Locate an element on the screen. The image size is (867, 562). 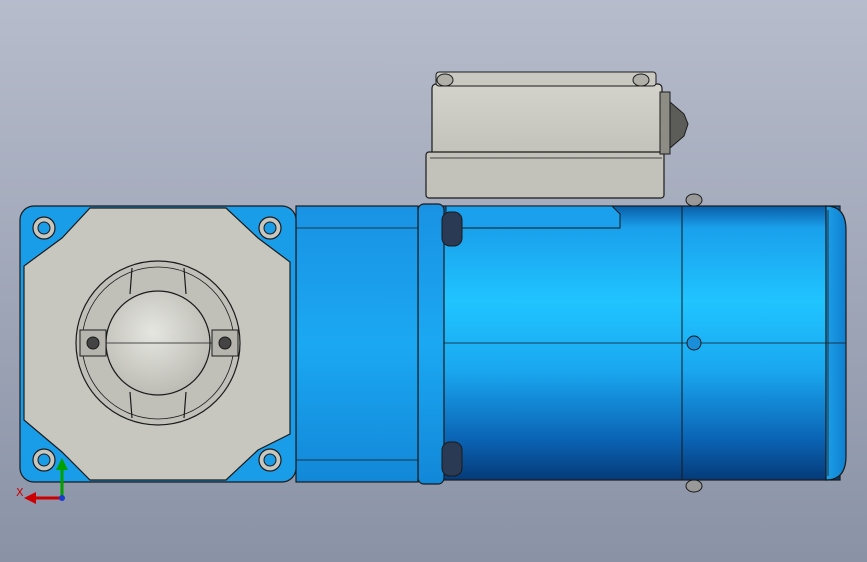
output-hub is located at coordinates (158, 343).